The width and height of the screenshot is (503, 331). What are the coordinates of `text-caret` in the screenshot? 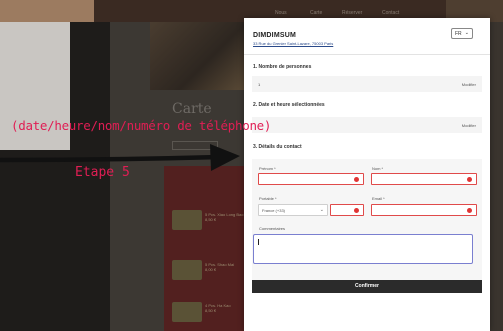 It's located at (258, 242).